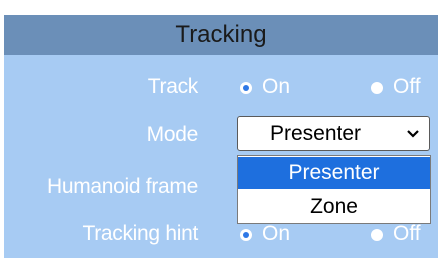 The width and height of the screenshot is (438, 258). What do you see at coordinates (246, 88) in the screenshot?
I see `track-on-radio` at bounding box center [246, 88].